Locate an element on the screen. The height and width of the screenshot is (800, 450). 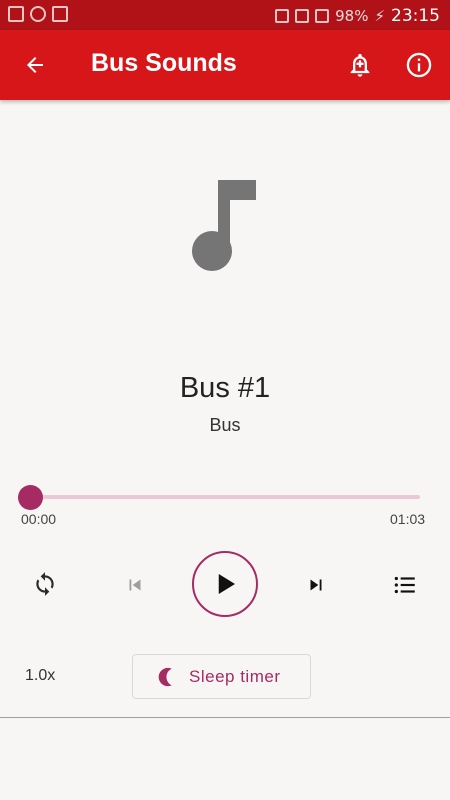
system-status: 98% ⚡ 23:15 is located at coordinates (357, 16).